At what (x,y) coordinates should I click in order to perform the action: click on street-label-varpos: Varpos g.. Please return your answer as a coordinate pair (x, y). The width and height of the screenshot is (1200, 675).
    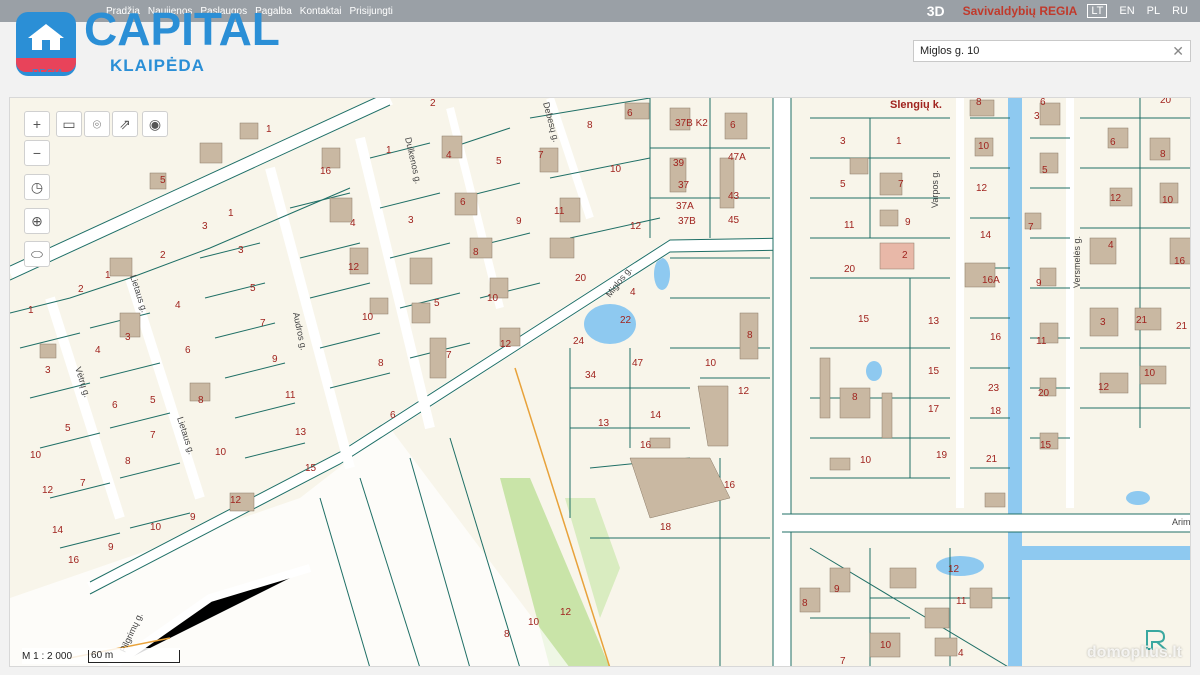
    Looking at the image, I should click on (935, 189).